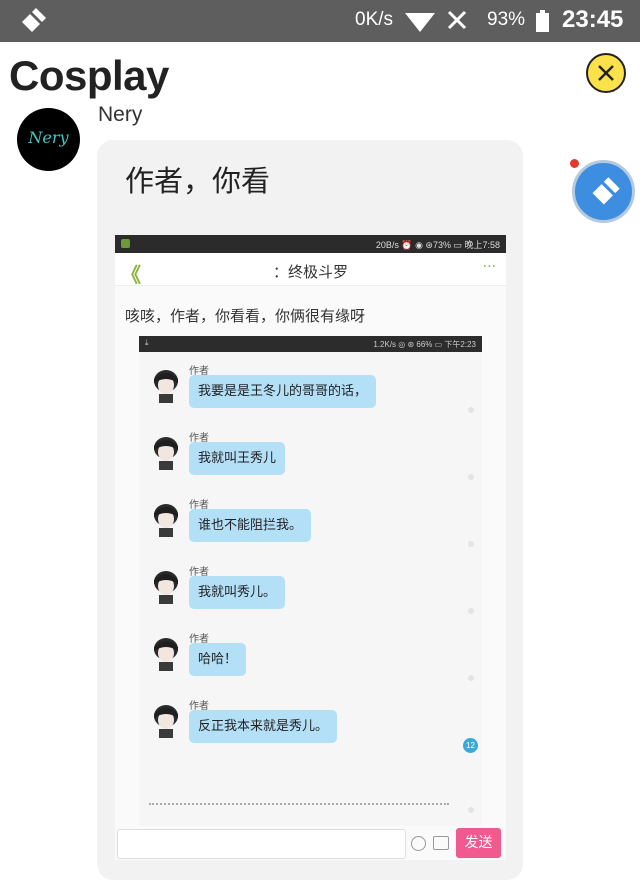 The image size is (640, 880). I want to click on nested-status-info: 1.2K/s ◎ ⊛ 66% ▭ 下午2:23, so click(424, 344).